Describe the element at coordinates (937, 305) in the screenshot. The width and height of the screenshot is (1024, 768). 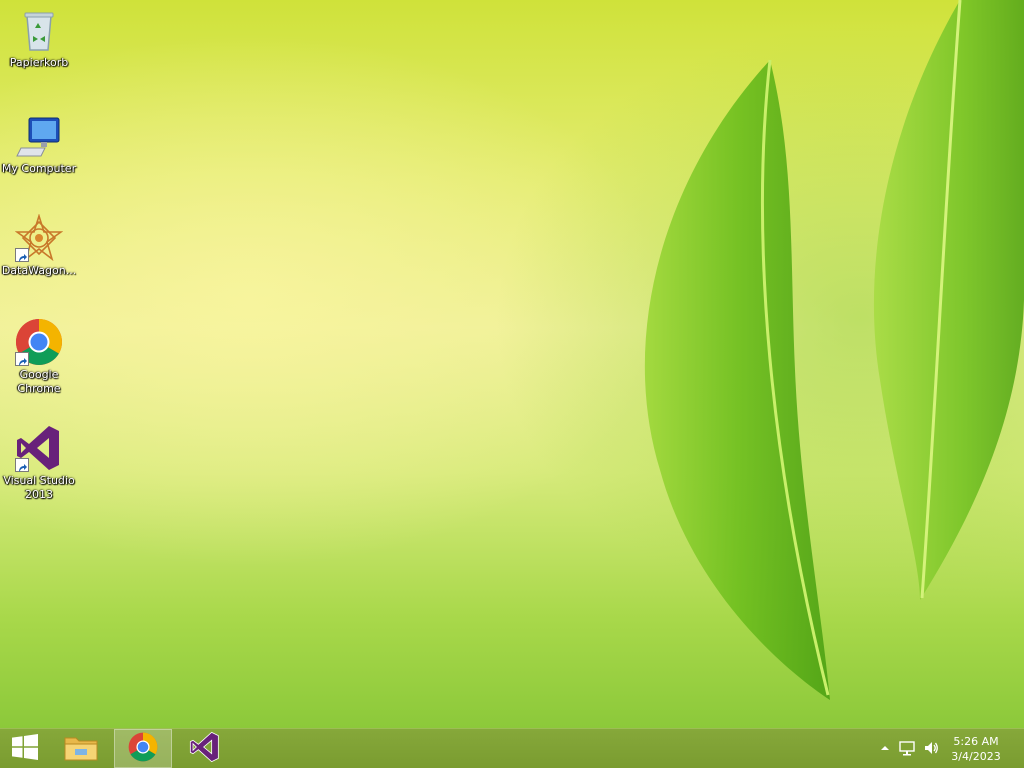
I see `wallpaper-leaf-right` at that location.